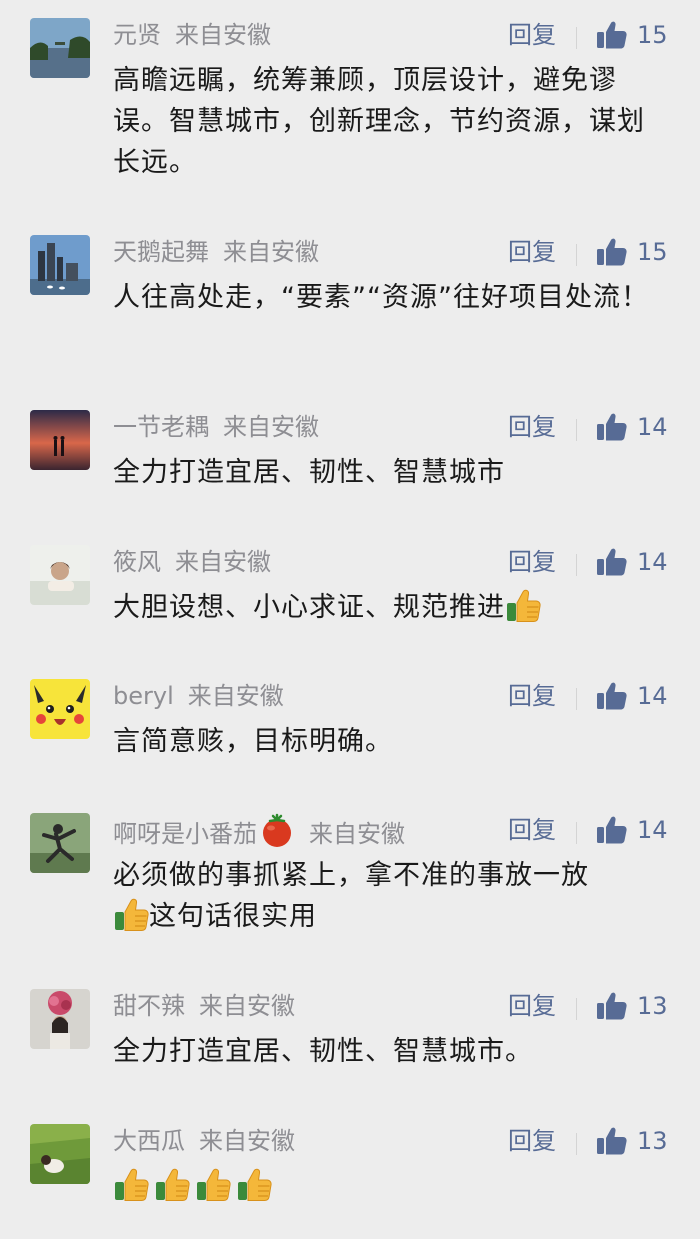 The image size is (700, 1239). What do you see at coordinates (161, 252) in the screenshot?
I see `nickname: 天鹅起舞` at bounding box center [161, 252].